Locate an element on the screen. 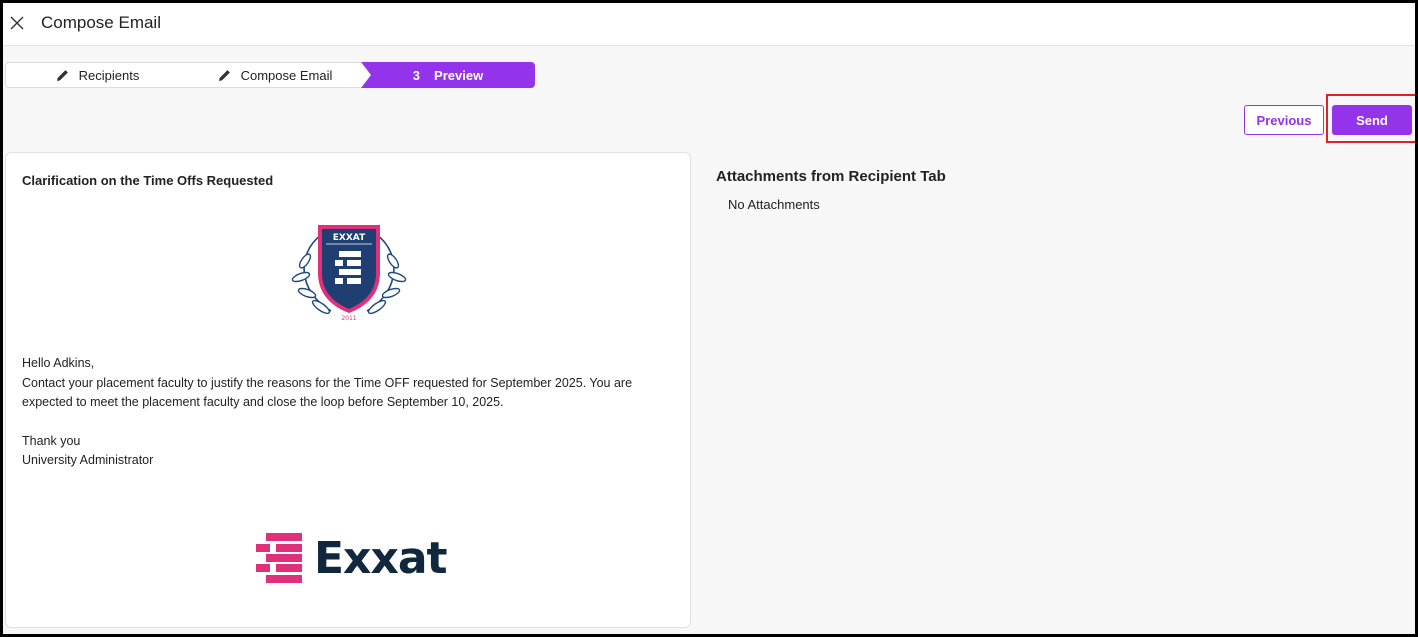  step-recipients: Recipients is located at coordinates (97, 75).